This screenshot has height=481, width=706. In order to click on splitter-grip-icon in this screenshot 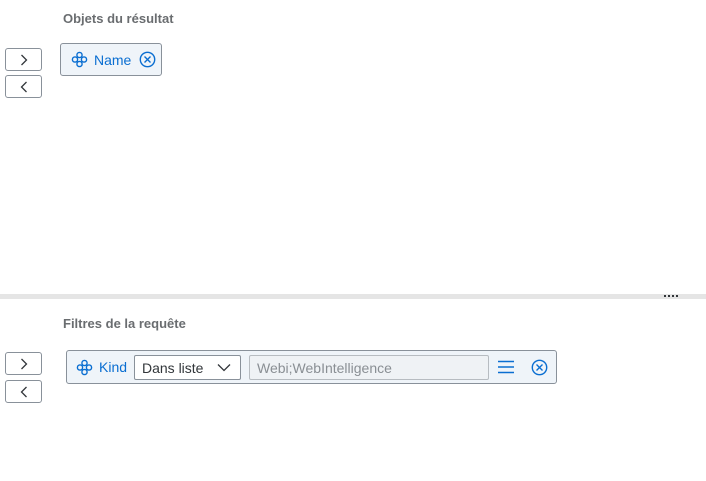, I will do `click(671, 296)`.